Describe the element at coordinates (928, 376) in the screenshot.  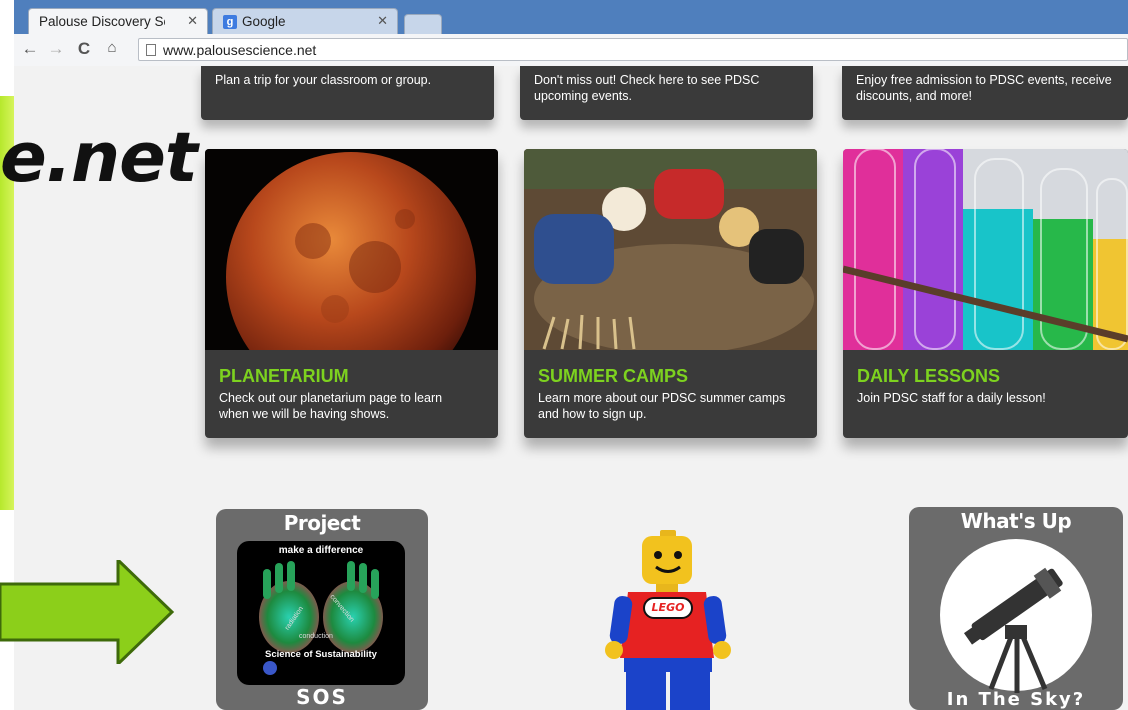
I see `card-title: DAILY LESSONS` at that location.